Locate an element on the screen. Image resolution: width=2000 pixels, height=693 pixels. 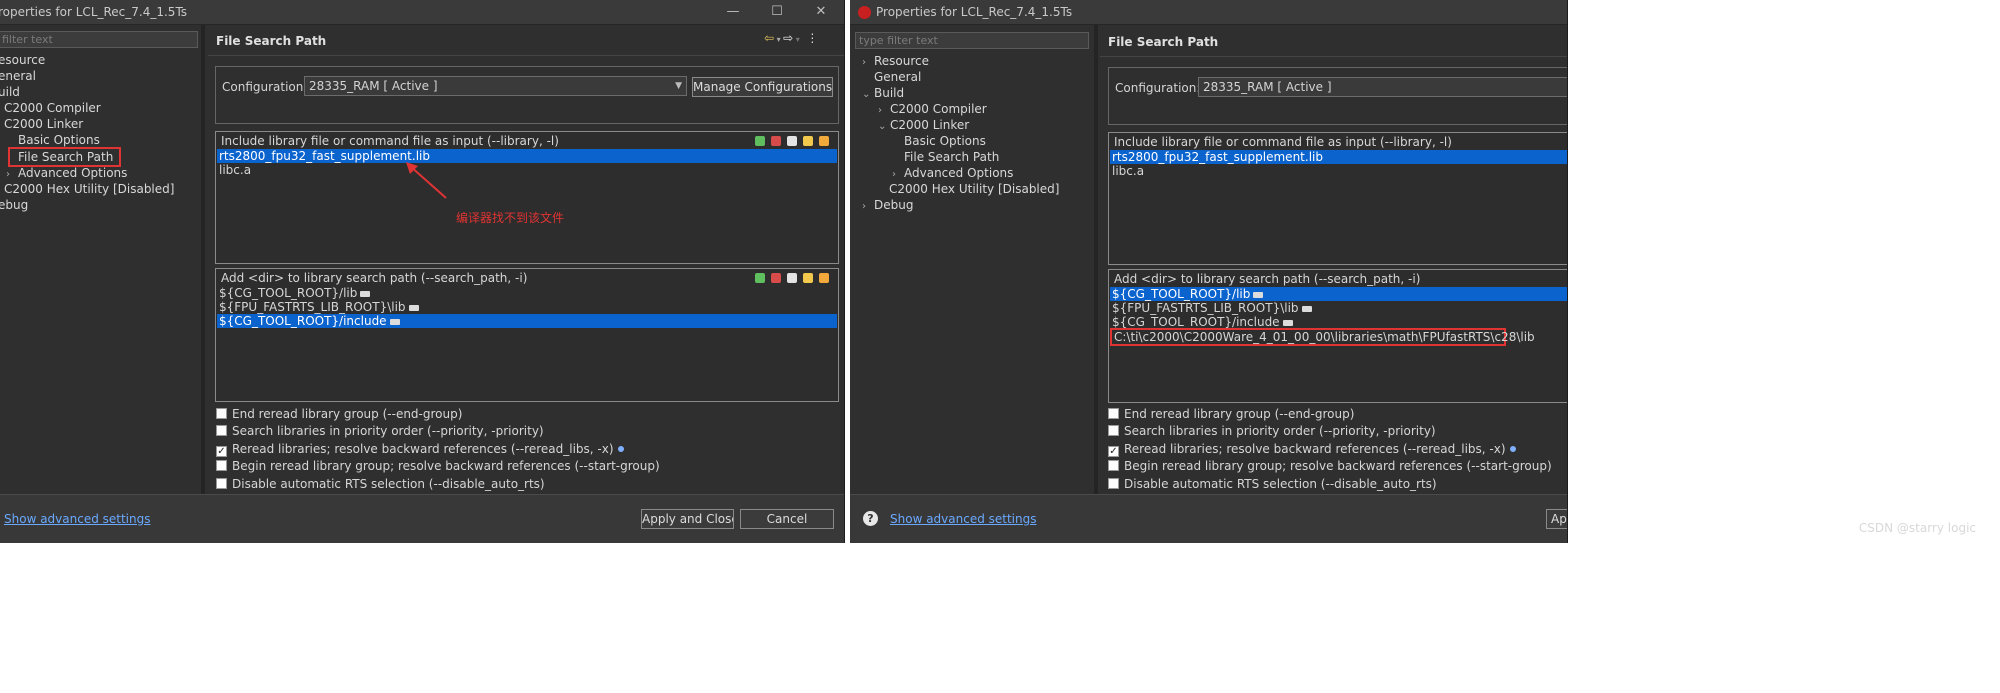
tree-item-resource: › Resource is located at coordinates (895, 61).